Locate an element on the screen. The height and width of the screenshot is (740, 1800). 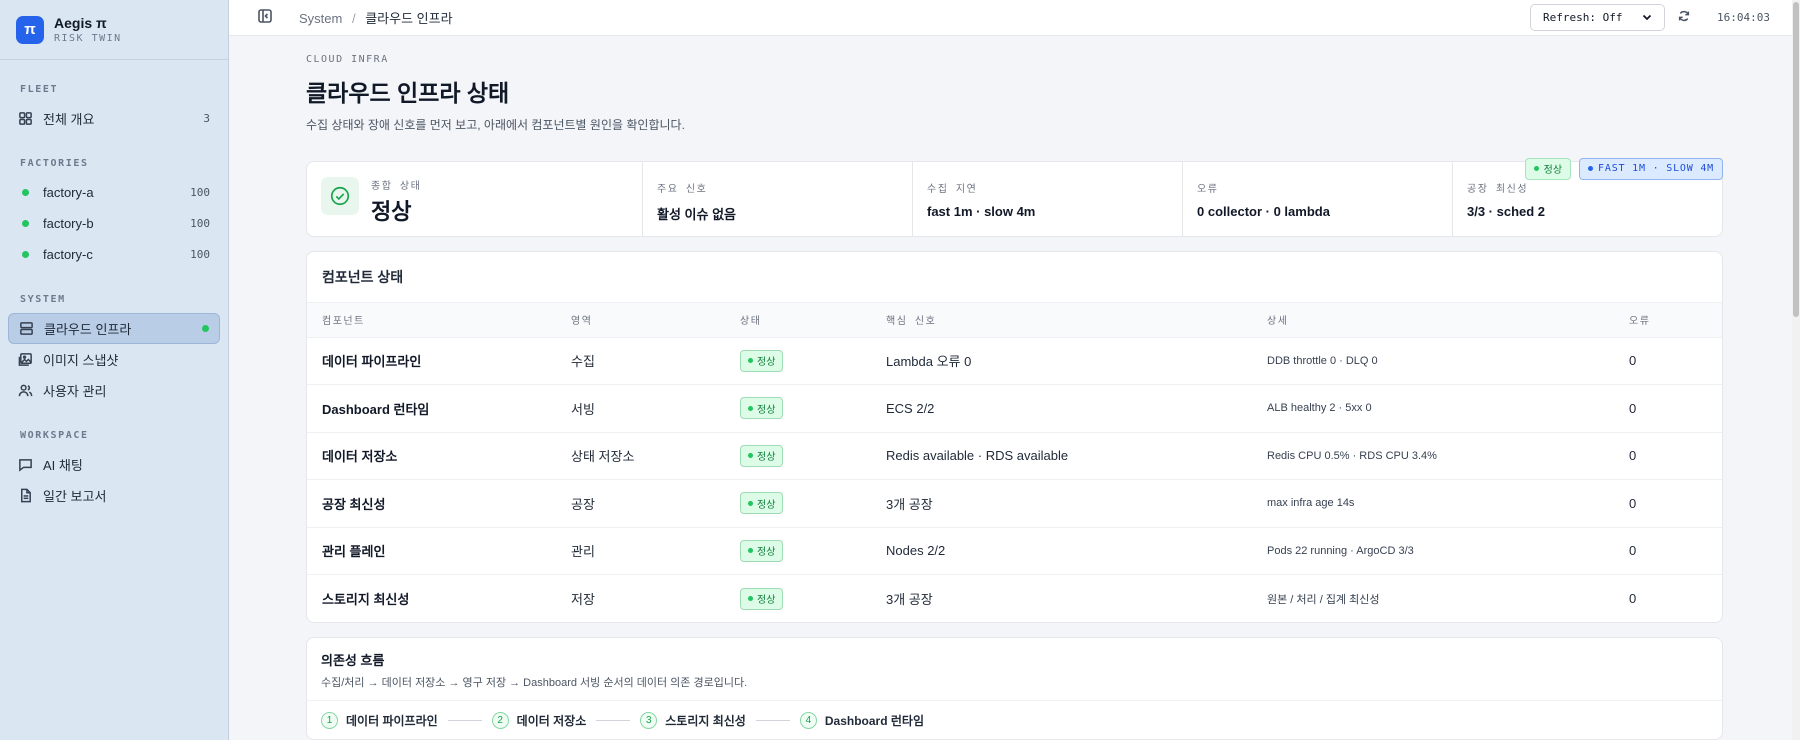
summary-value: 0 collector · 0 lambda is located at coordinates (1263, 211).